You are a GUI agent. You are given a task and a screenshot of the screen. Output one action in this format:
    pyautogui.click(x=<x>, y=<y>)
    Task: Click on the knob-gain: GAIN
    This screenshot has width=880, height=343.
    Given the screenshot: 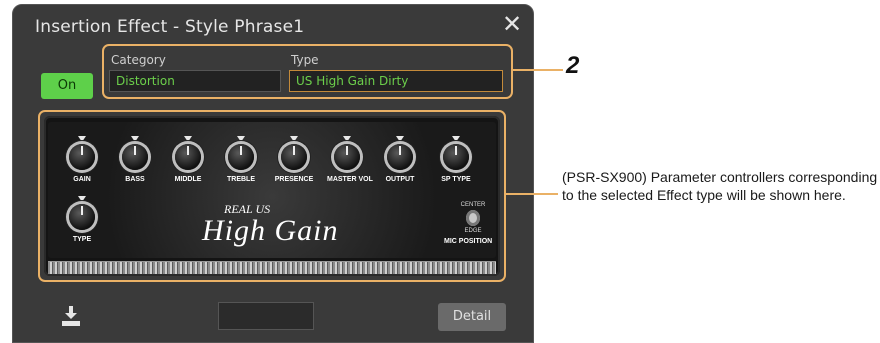 What is the action you would take?
    pyautogui.click(x=82, y=159)
    